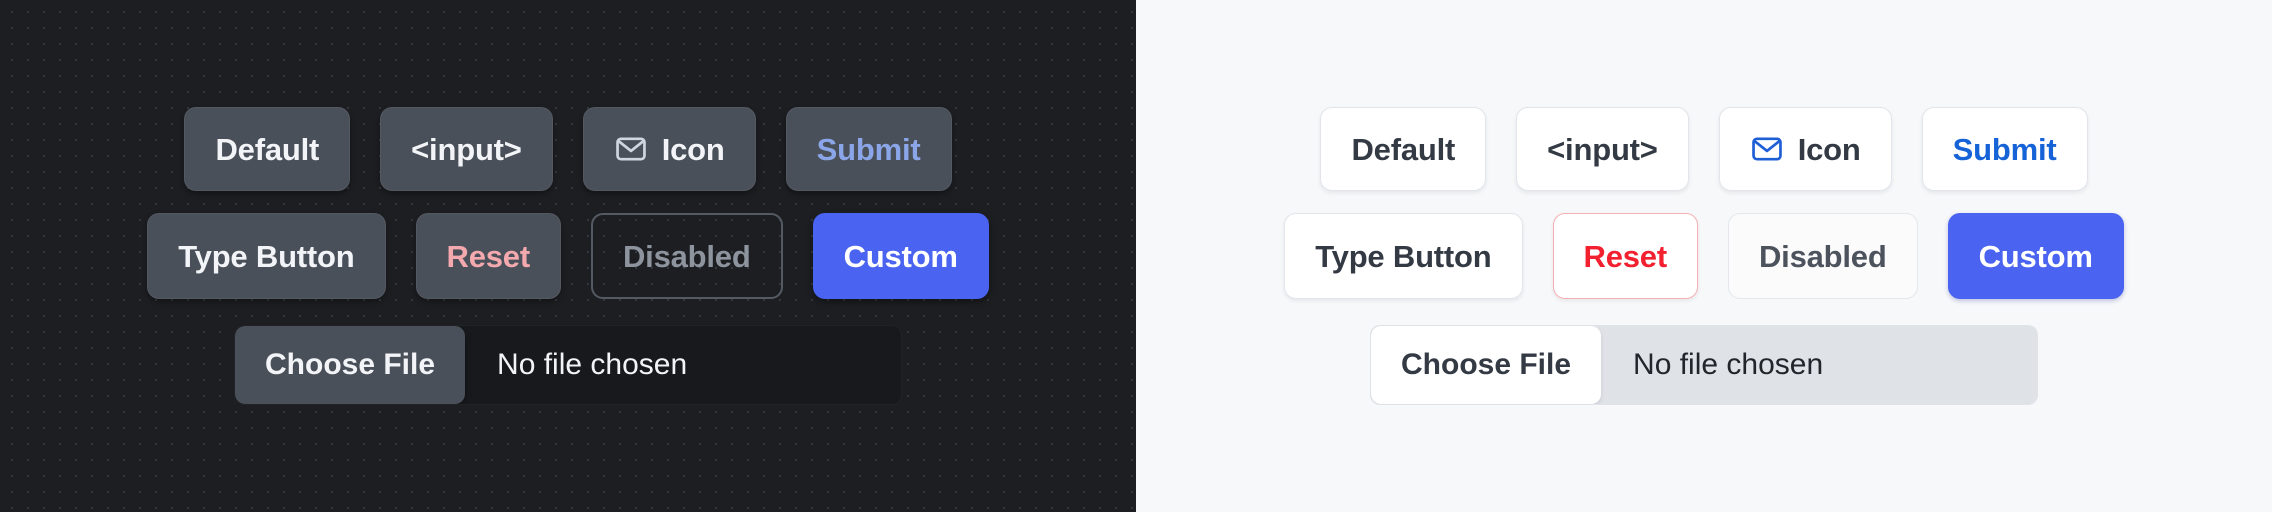  I want to click on light-input-button-label: <input>, so click(1602, 149).